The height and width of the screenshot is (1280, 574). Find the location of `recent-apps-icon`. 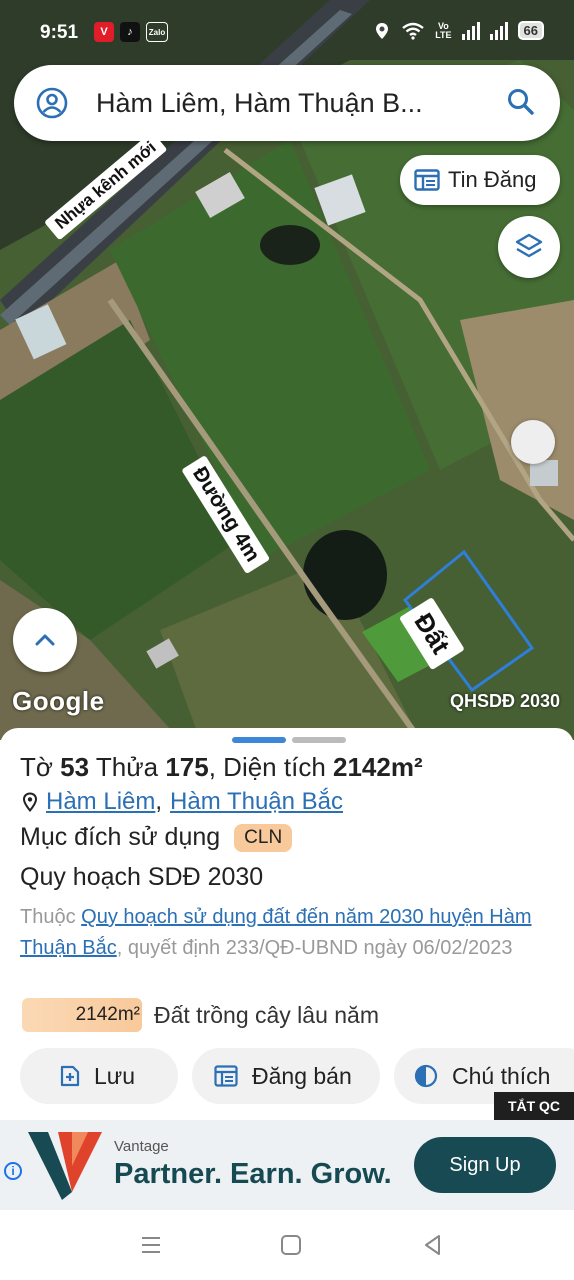

recent-apps-icon is located at coordinates (151, 1245).